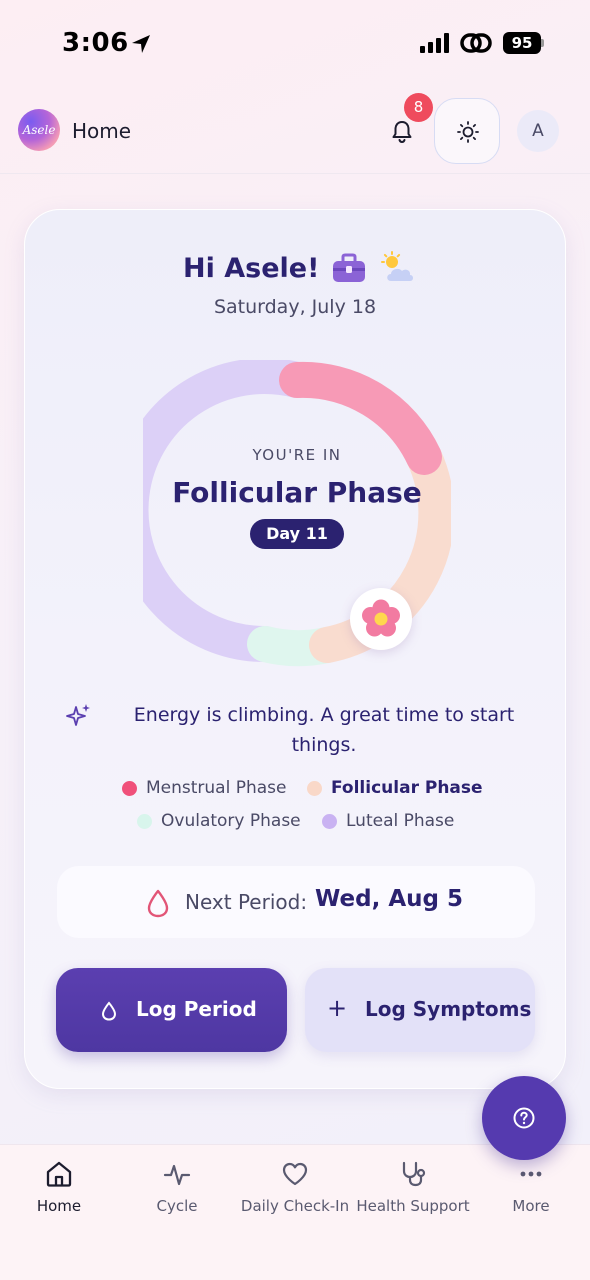 This screenshot has width=590, height=1280. What do you see at coordinates (144, 821) in the screenshot?
I see `legend-dot-ovulatory` at bounding box center [144, 821].